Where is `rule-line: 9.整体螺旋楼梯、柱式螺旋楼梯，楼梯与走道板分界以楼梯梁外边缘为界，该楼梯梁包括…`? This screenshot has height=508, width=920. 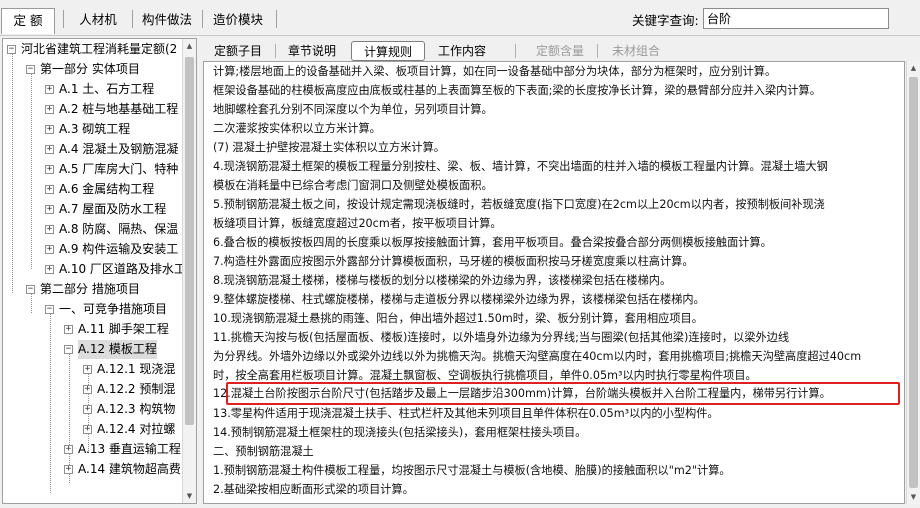
rule-line: 9.整体螺旋楼梯、柱式螺旋楼梯，楼梯与走道板分界以楼梯梁外边缘为界，该楼梯梁包括… is located at coordinates (459, 299).